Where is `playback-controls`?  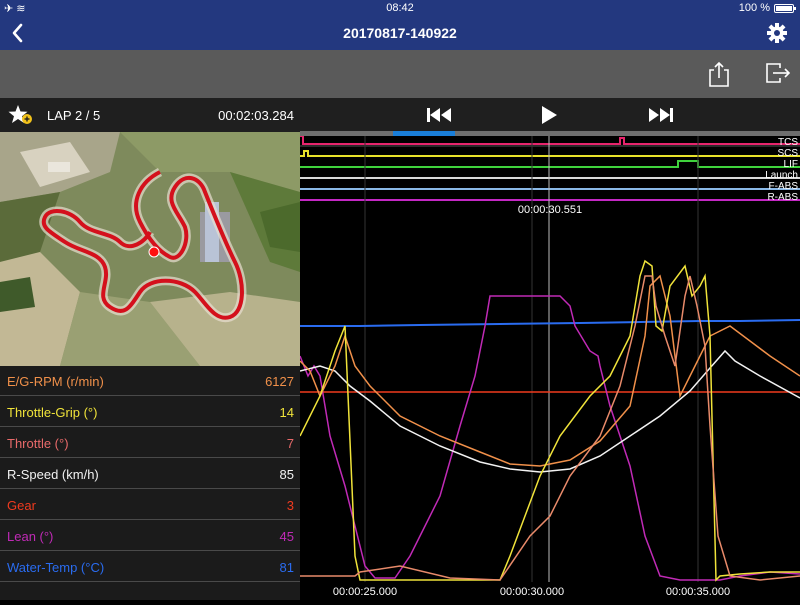
playback-controls is located at coordinates (550, 115).